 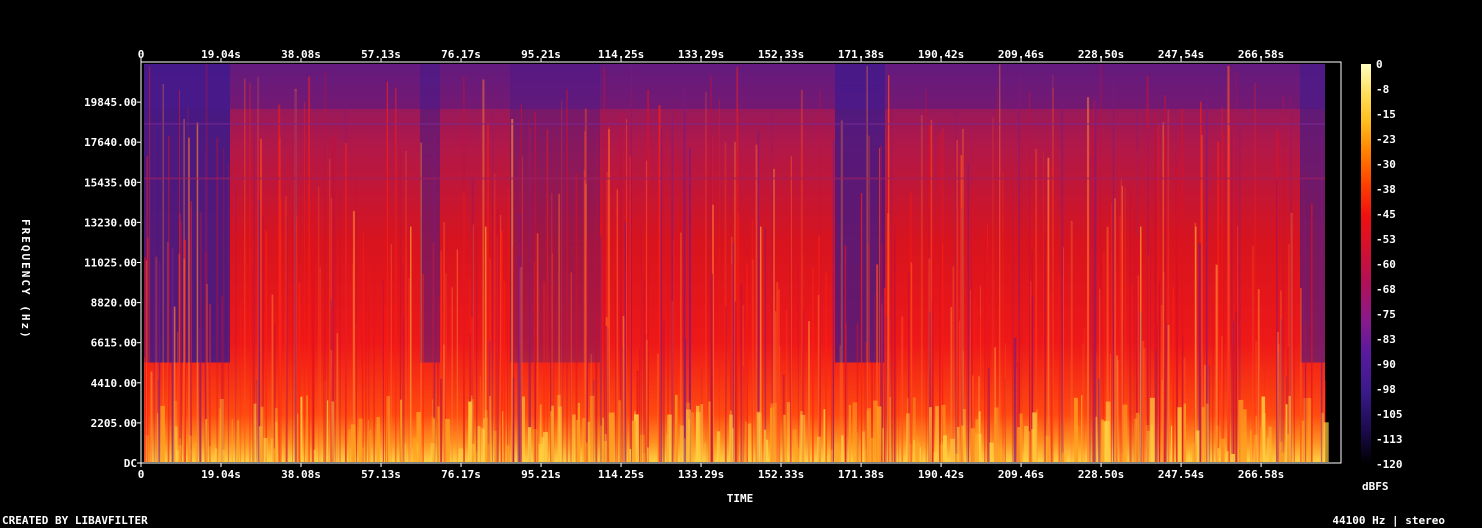 I want to click on x-tick-bottom-label: 0, so click(x=141, y=474).